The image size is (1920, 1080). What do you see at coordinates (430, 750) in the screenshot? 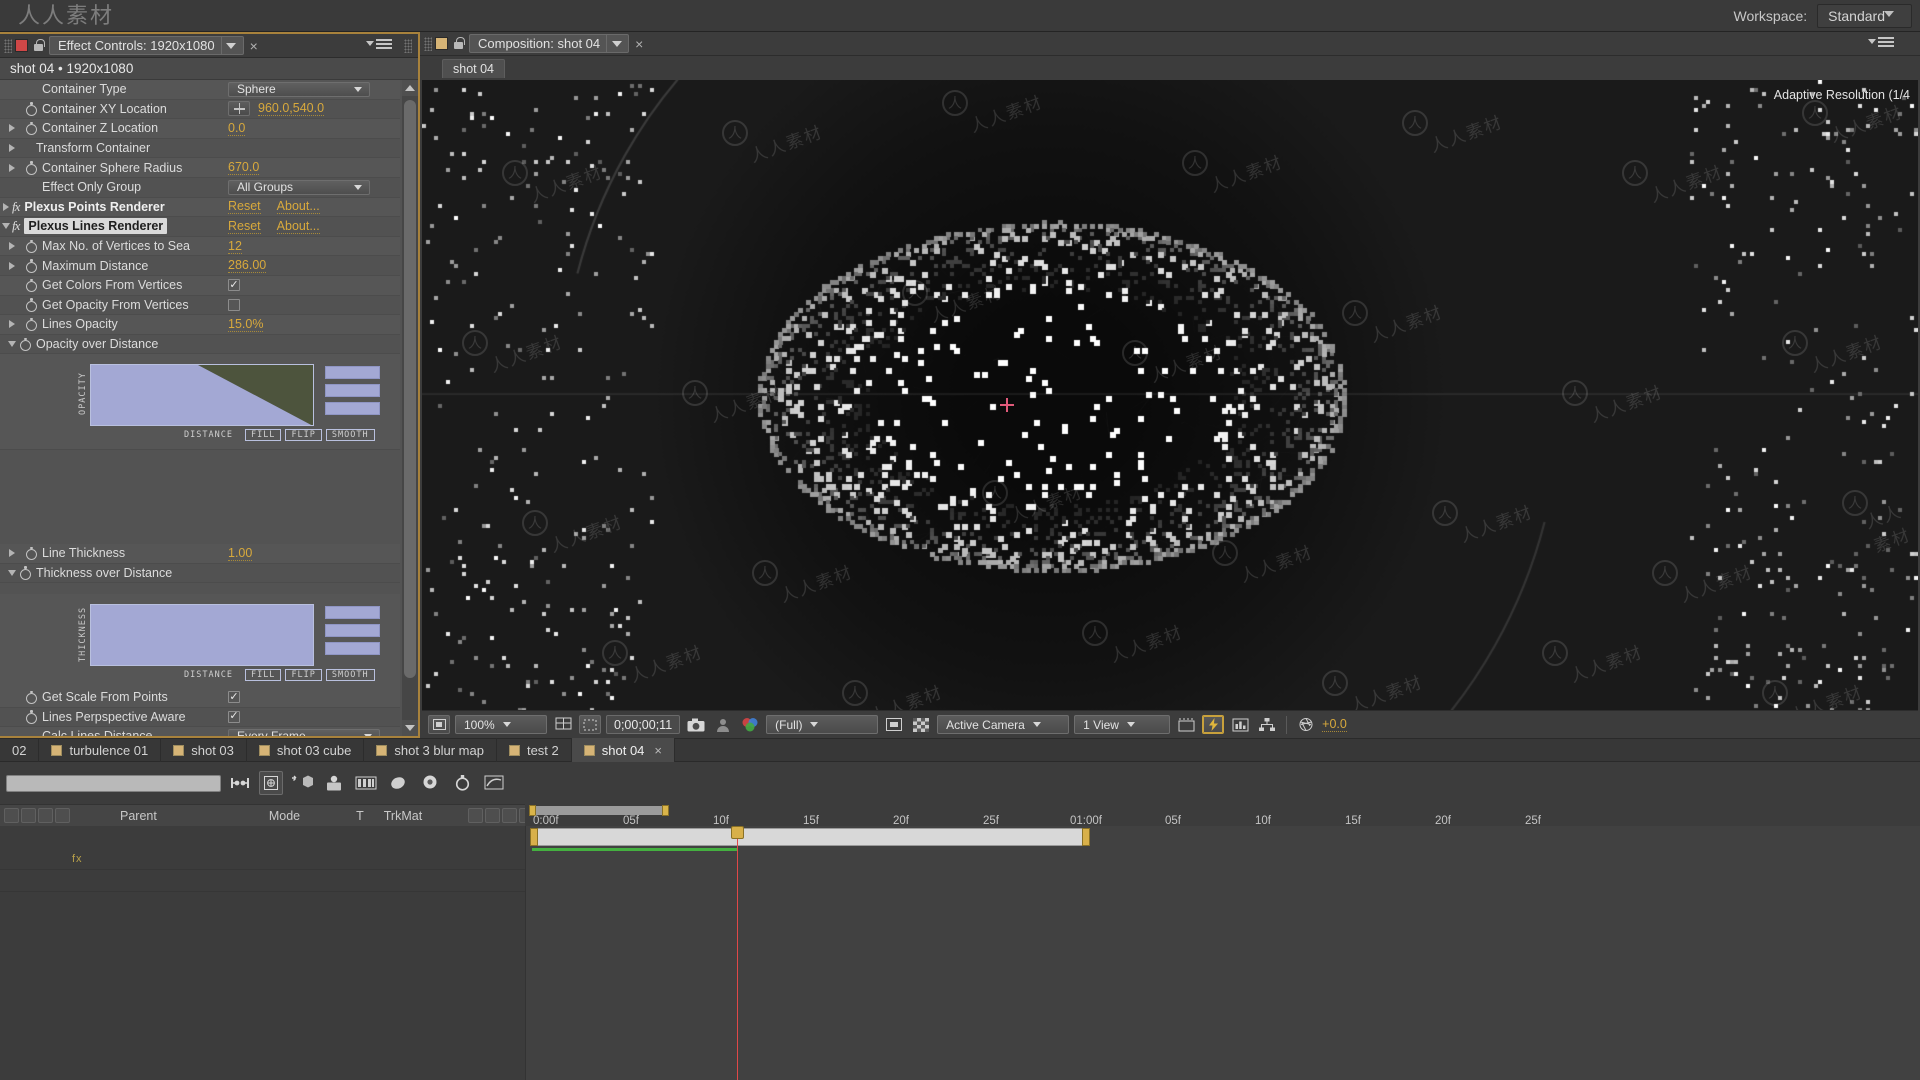
I see `timeline-tab-shot-3-blur-map: shot 3 blur map` at bounding box center [430, 750].